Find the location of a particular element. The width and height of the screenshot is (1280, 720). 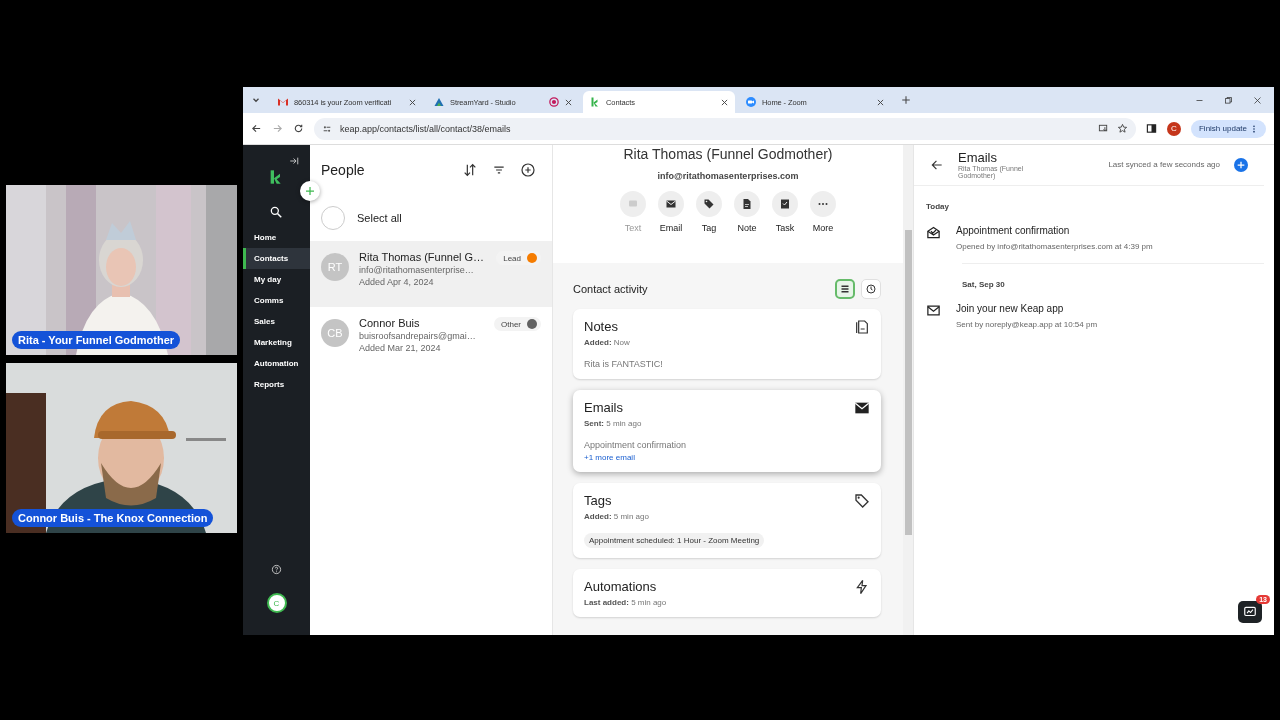

back-icon is located at coordinates (256, 128).